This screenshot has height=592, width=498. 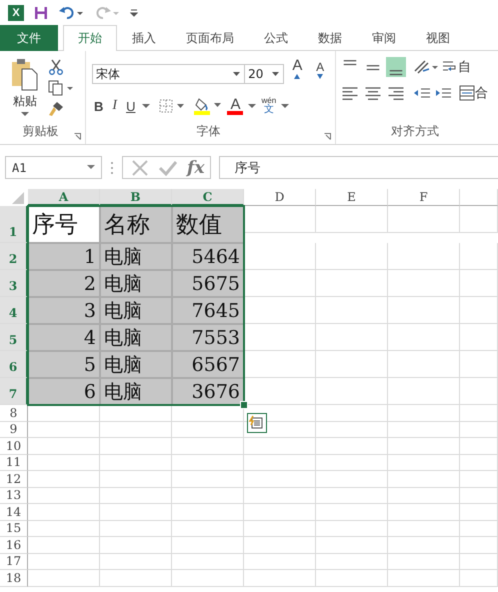 I want to click on name-box: A1, so click(x=53, y=167).